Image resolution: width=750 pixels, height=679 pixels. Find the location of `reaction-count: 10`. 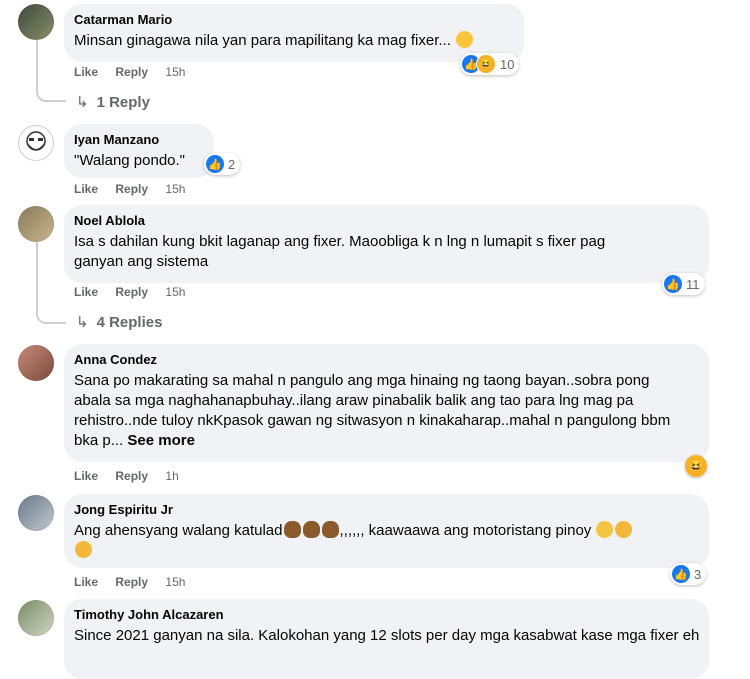

reaction-count: 10 is located at coordinates (507, 64).